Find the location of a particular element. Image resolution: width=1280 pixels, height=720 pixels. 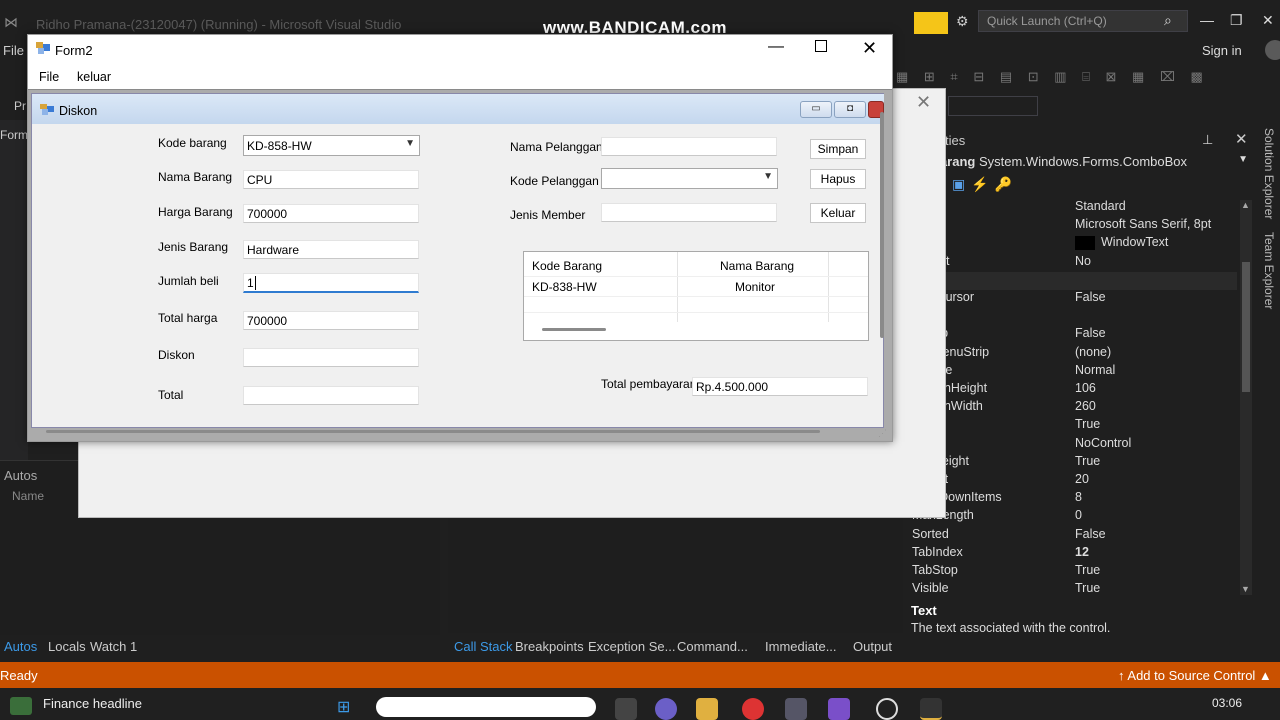

jenis-member-field is located at coordinates (689, 212).